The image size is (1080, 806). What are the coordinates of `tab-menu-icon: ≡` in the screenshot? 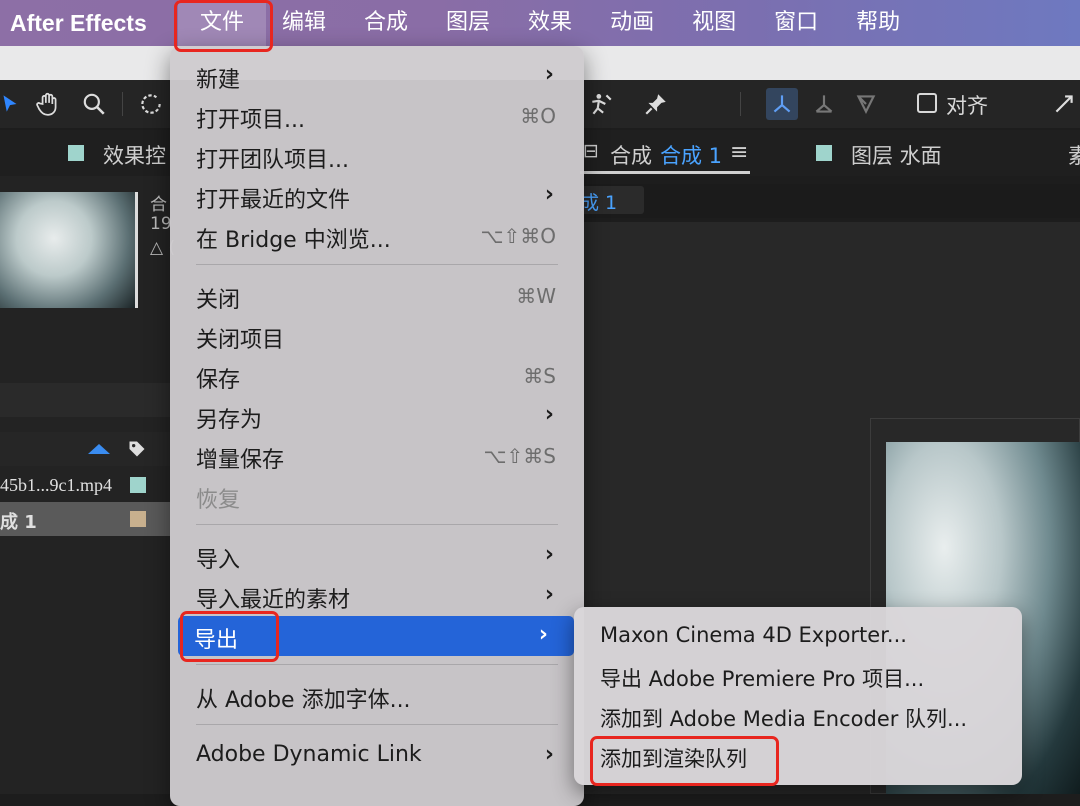 It's located at (739, 152).